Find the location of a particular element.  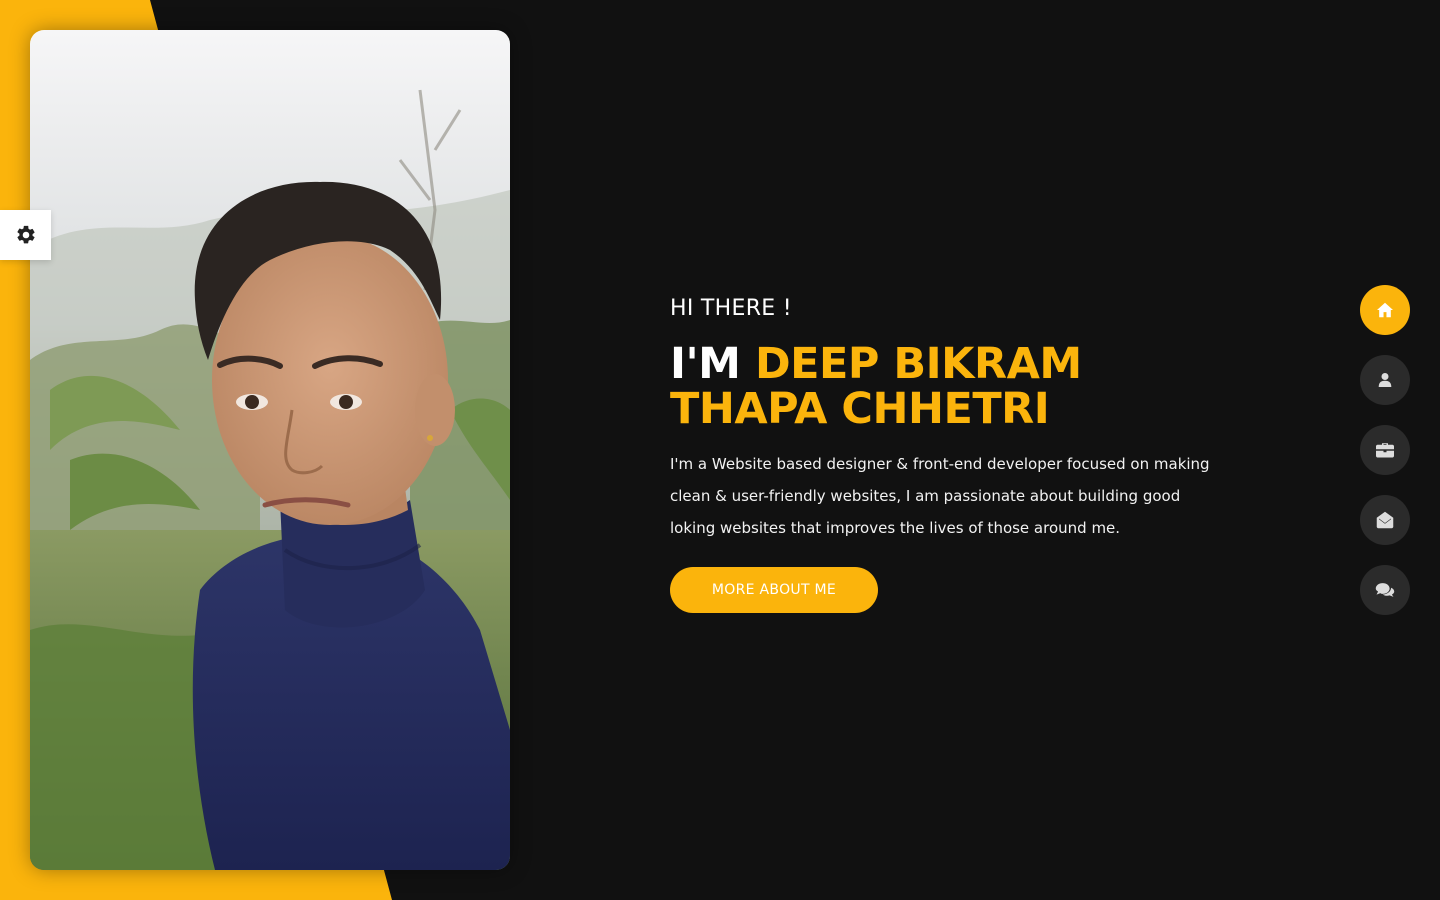

briefcase-icon is located at coordinates (1385, 450).